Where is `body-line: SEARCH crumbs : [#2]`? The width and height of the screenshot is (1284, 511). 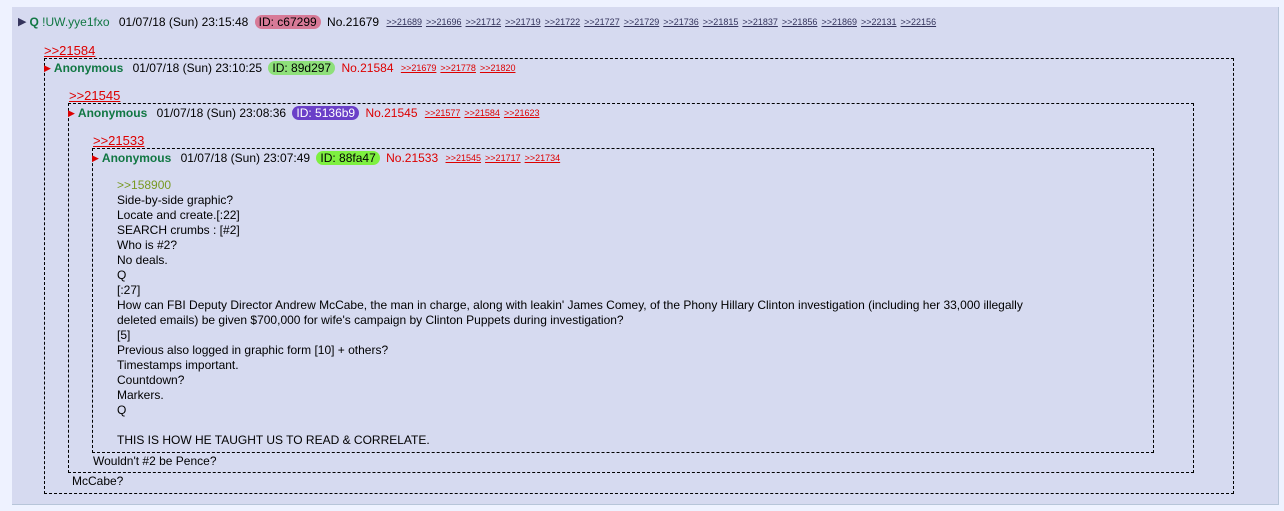
body-line: SEARCH crumbs : [#2] is located at coordinates (178, 230).